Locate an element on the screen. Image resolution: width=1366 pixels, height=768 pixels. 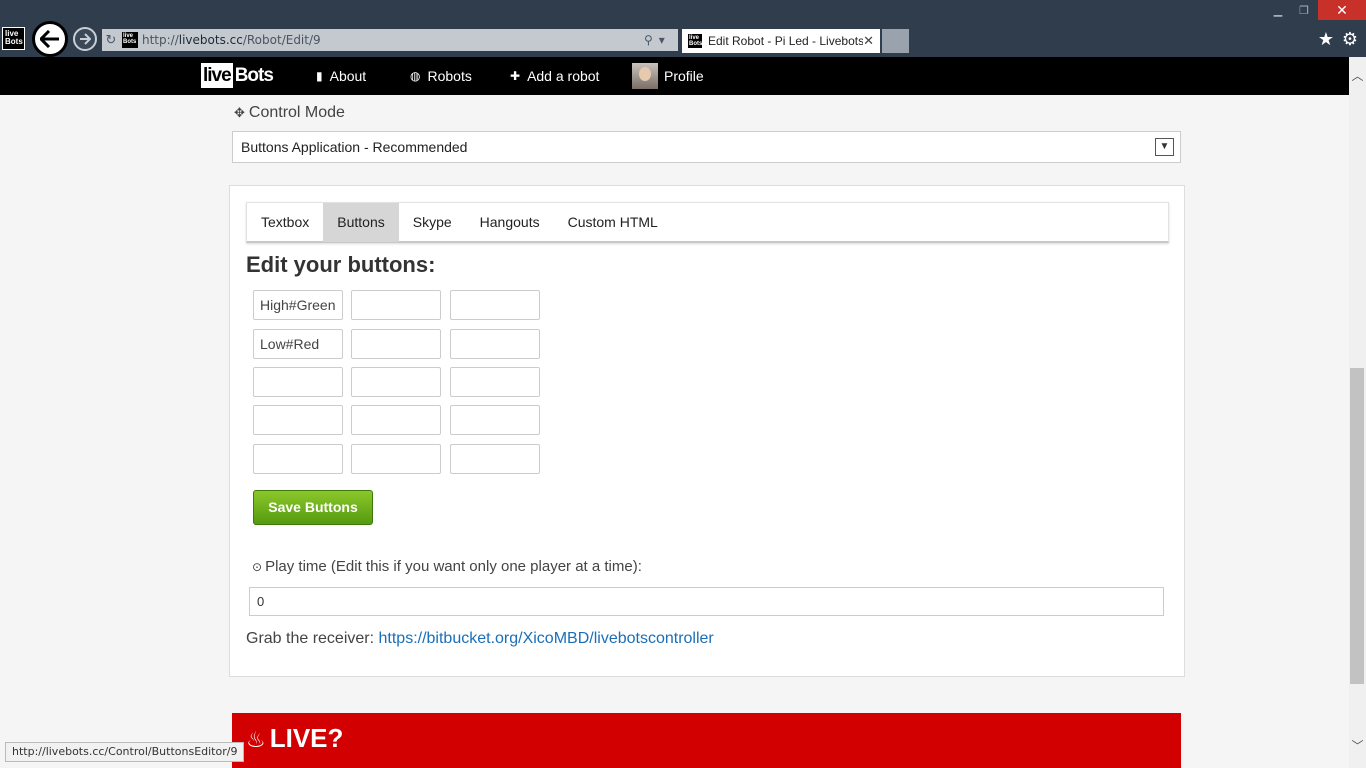
globe-icon: ◍ is located at coordinates (415, 76).